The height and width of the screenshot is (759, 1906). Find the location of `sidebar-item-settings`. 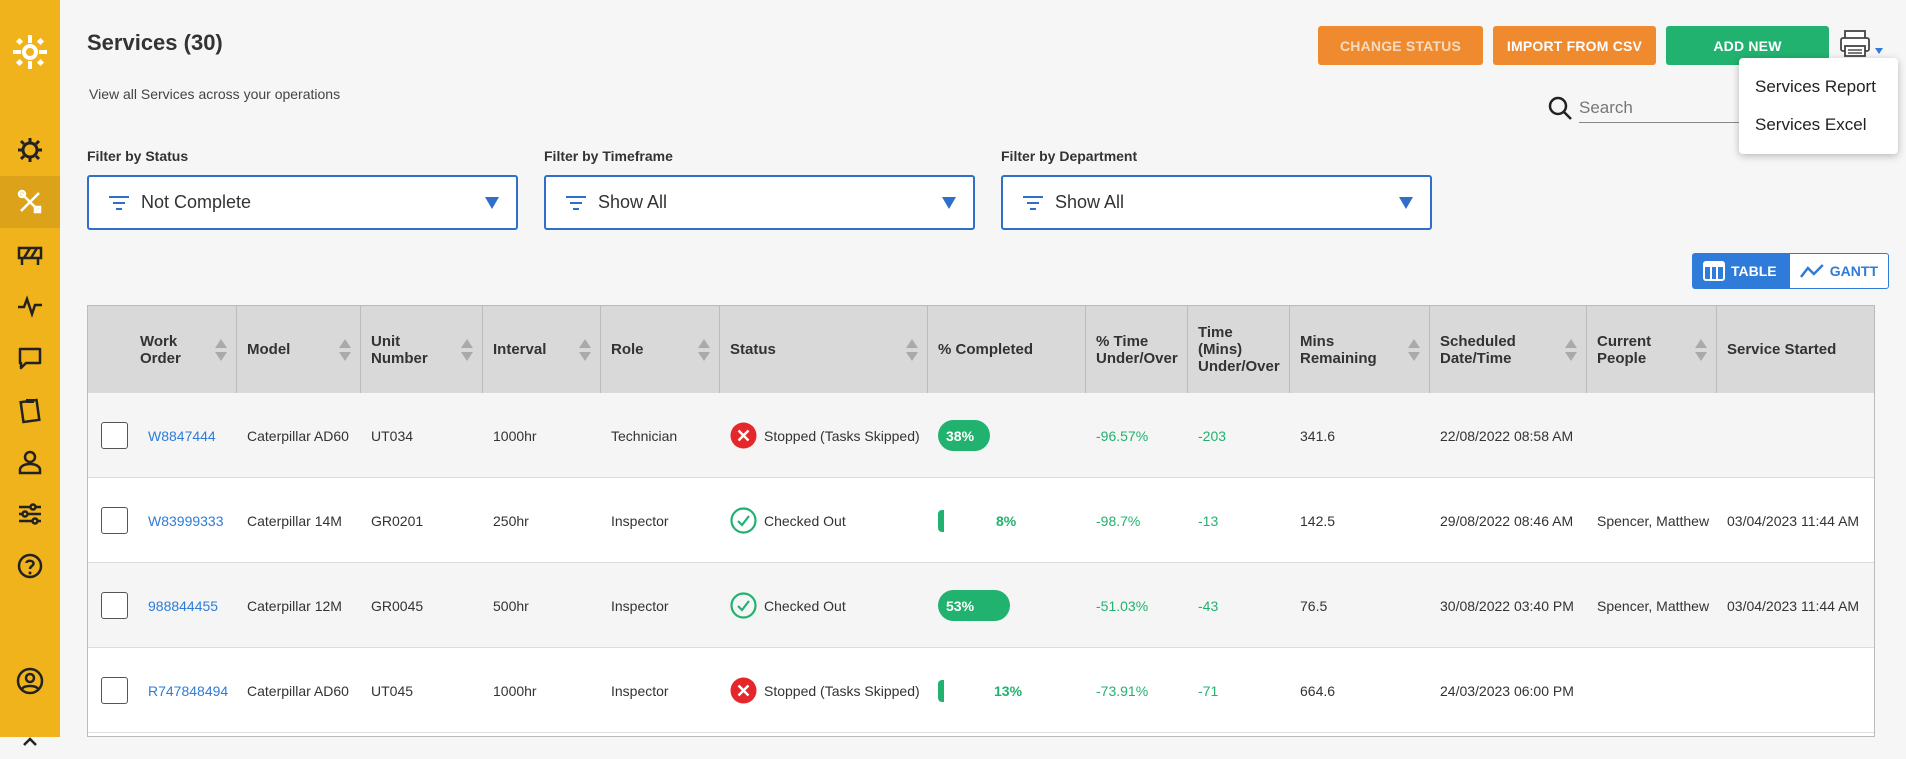

sidebar-item-settings is located at coordinates (30, 514).